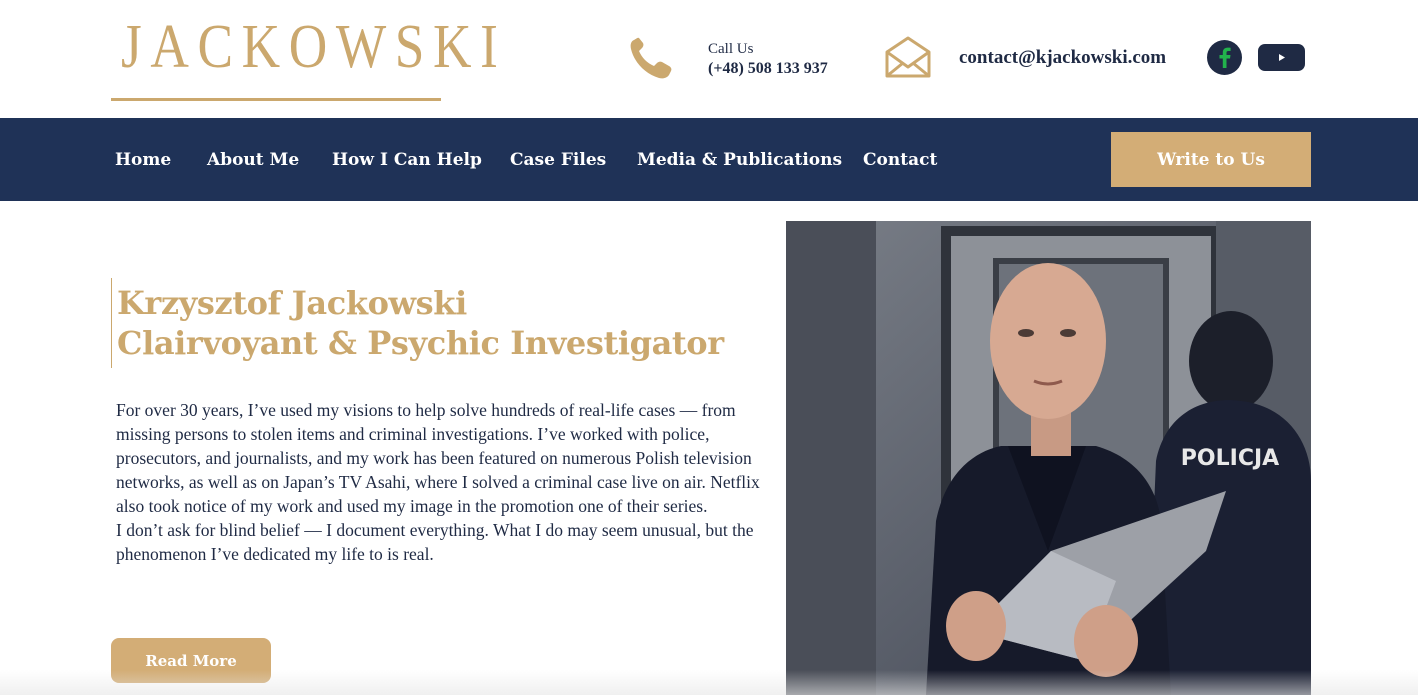 The width and height of the screenshot is (1418, 695). Describe the element at coordinates (1281, 57) in the screenshot. I see `youtube-icon` at that location.